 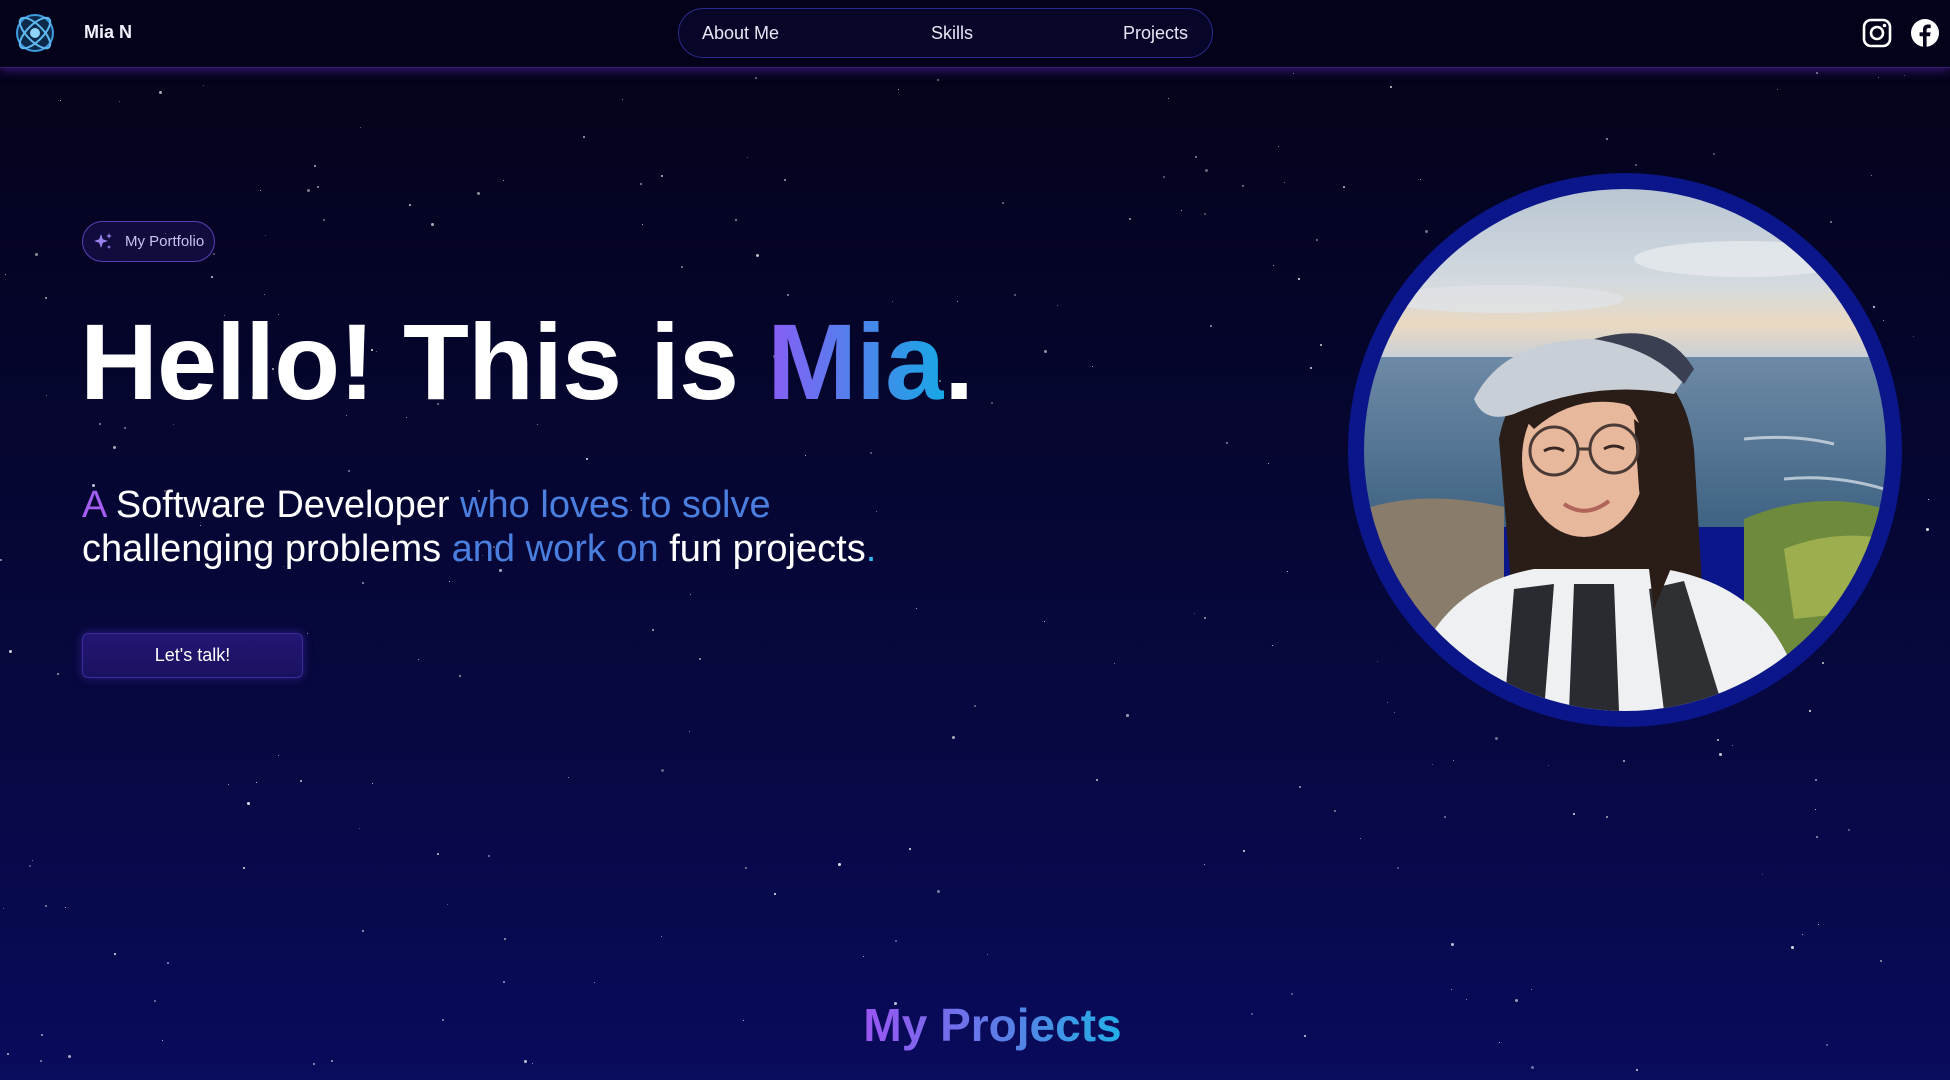 I want to click on nav-about-me: About Me, so click(x=740, y=33).